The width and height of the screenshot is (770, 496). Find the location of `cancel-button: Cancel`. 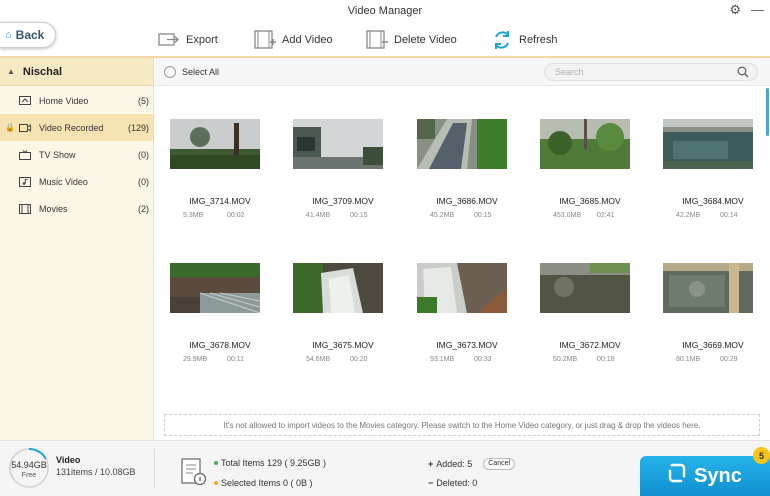

cancel-button: Cancel is located at coordinates (499, 464).